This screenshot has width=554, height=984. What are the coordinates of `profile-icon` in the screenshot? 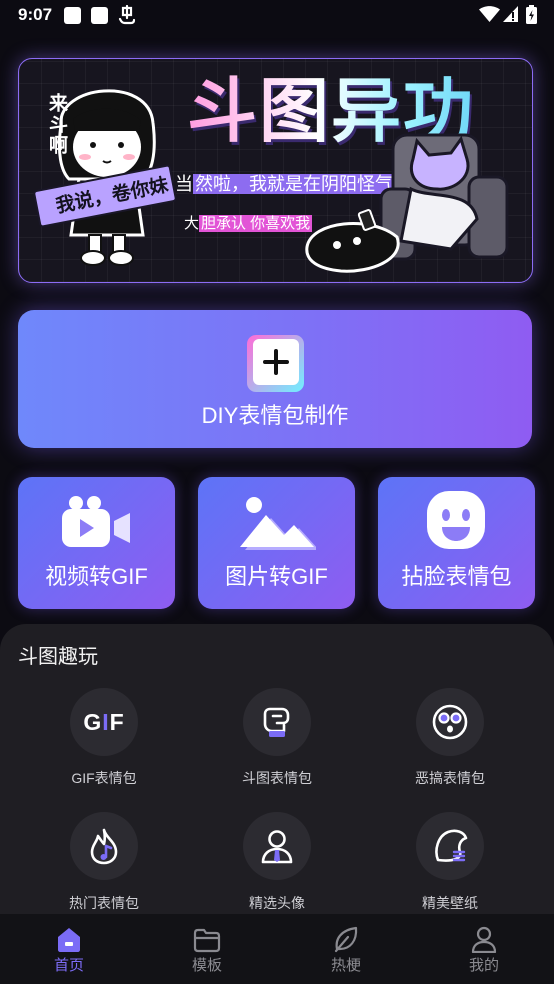 It's located at (484, 939).